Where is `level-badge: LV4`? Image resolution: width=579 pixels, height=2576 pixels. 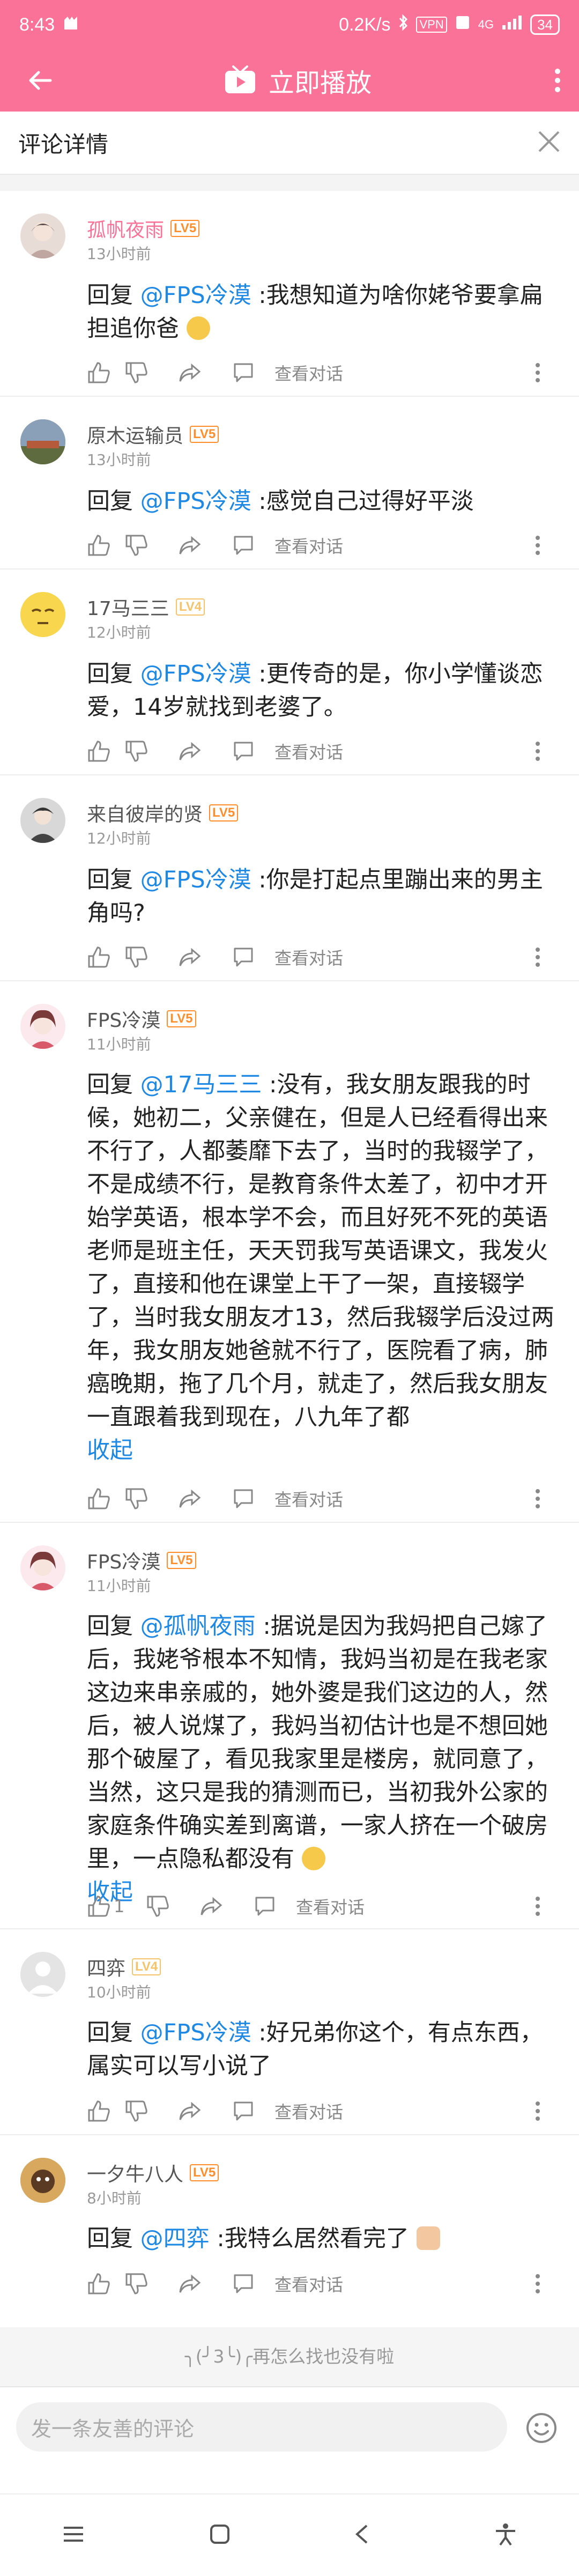 level-badge: LV4 is located at coordinates (190, 607).